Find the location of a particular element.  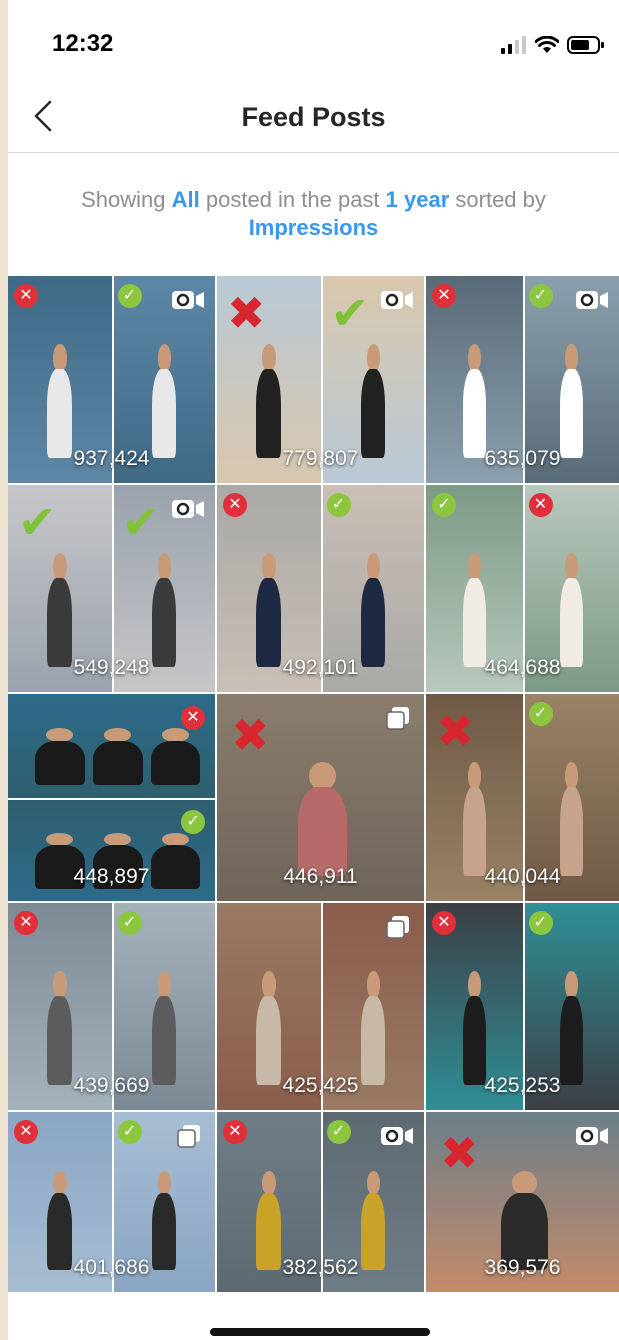

post-tile: ✓ ✕ 464,688 is located at coordinates (522, 588).